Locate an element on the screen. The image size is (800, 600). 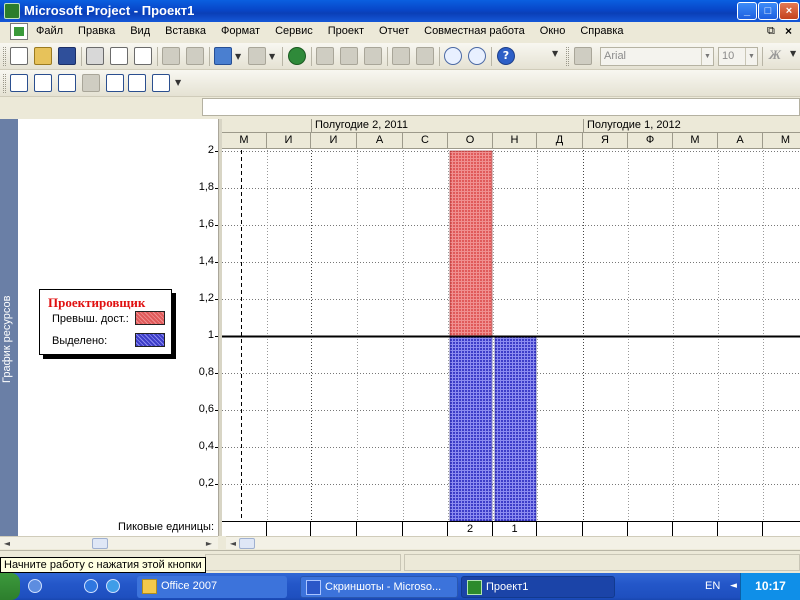
peak-units-cell: 2 is located at coordinates (470, 529).